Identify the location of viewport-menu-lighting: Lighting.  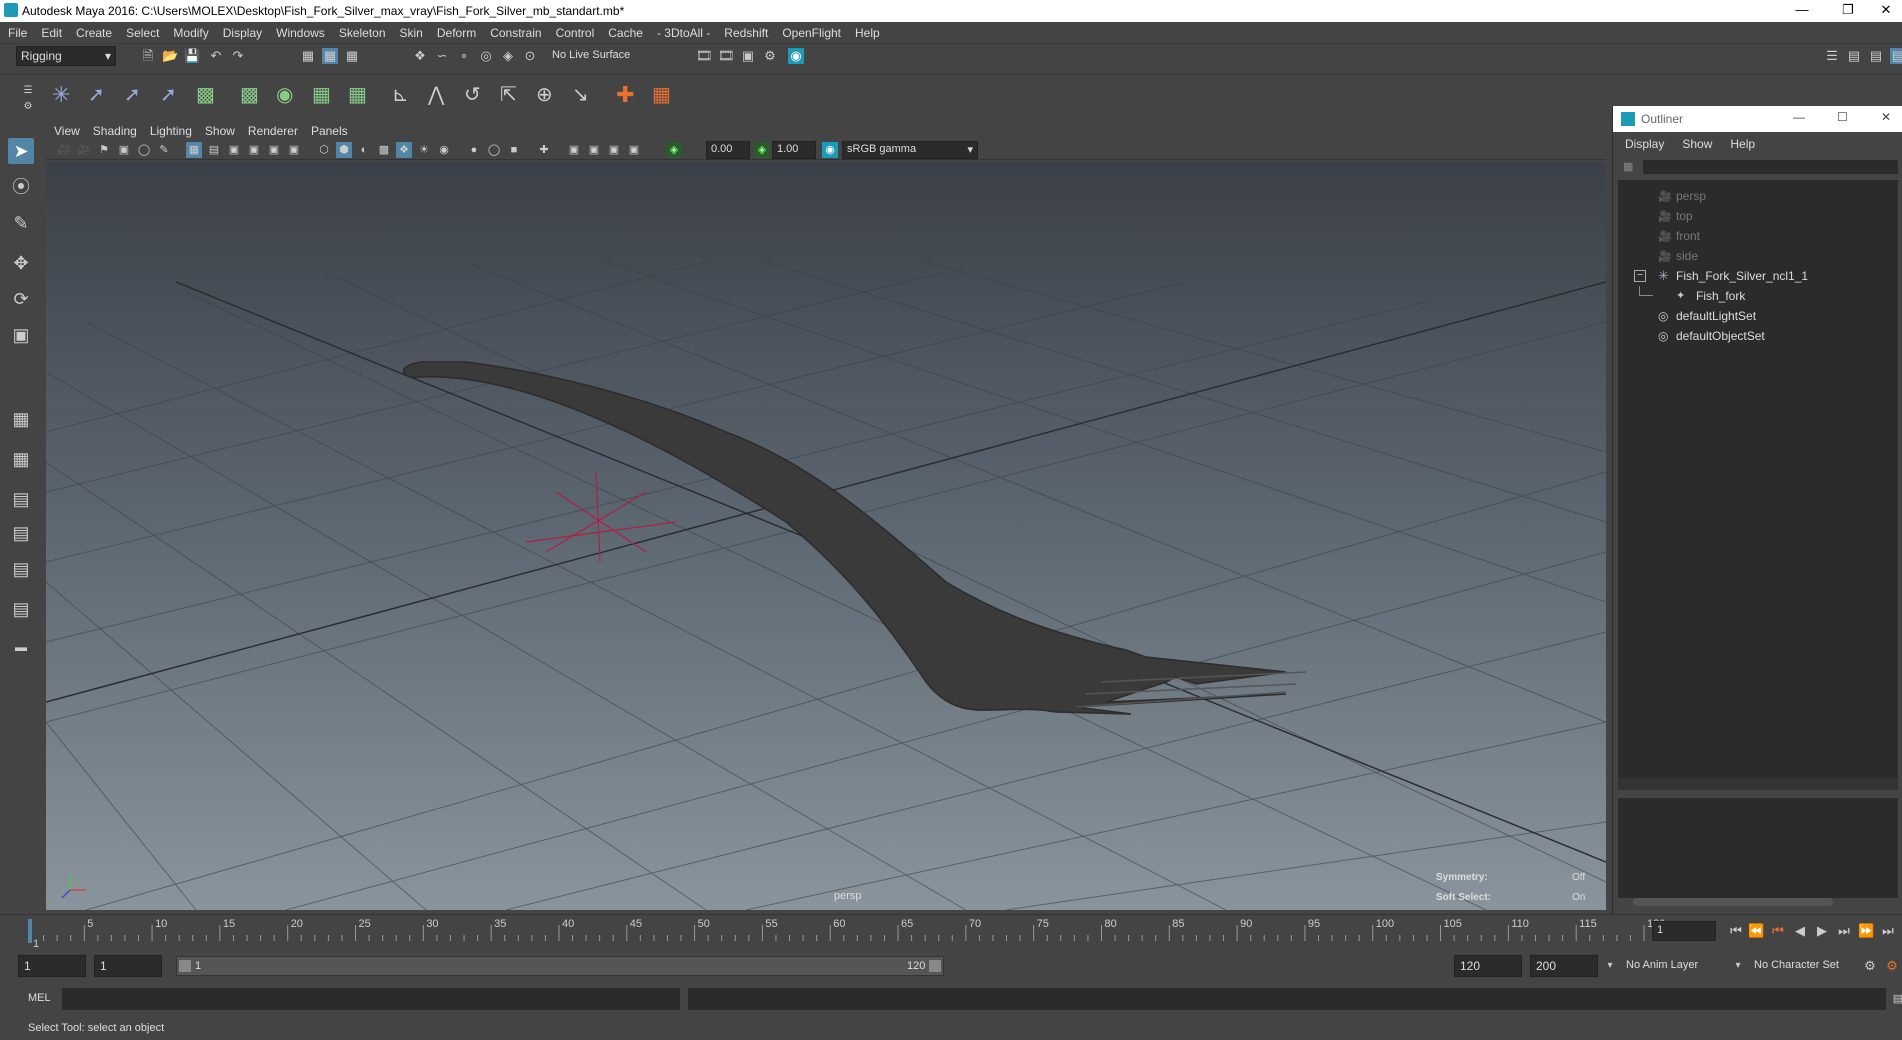
(169, 130).